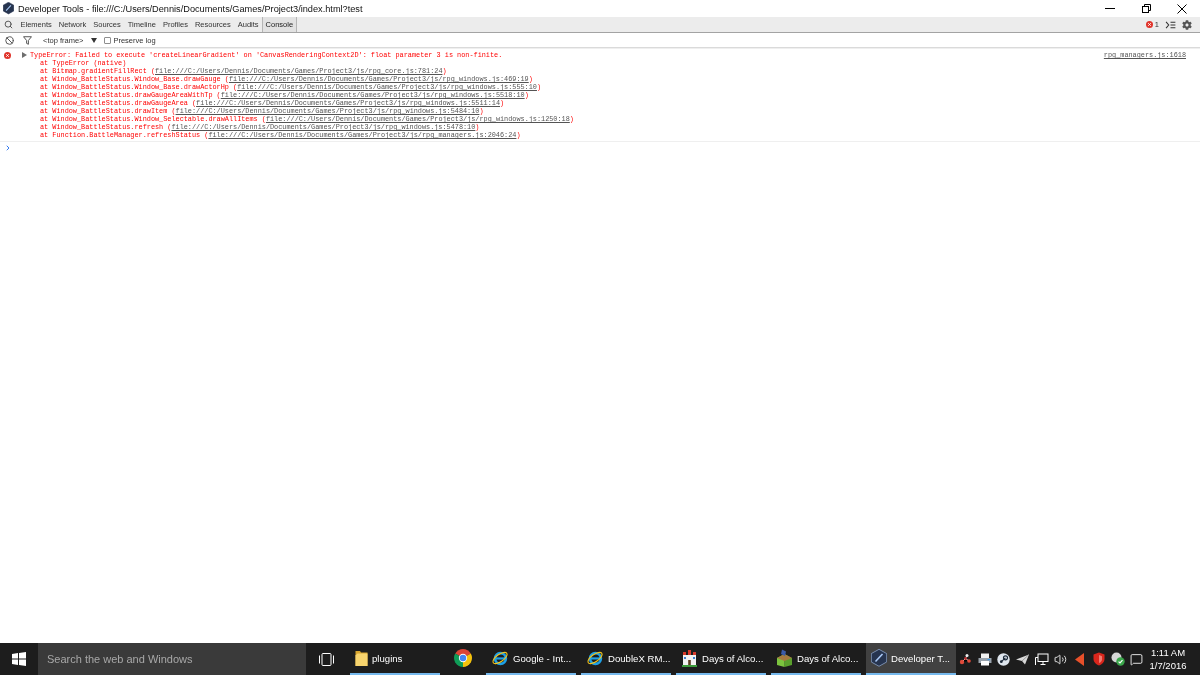  I want to click on castle-icon, so click(689, 658).